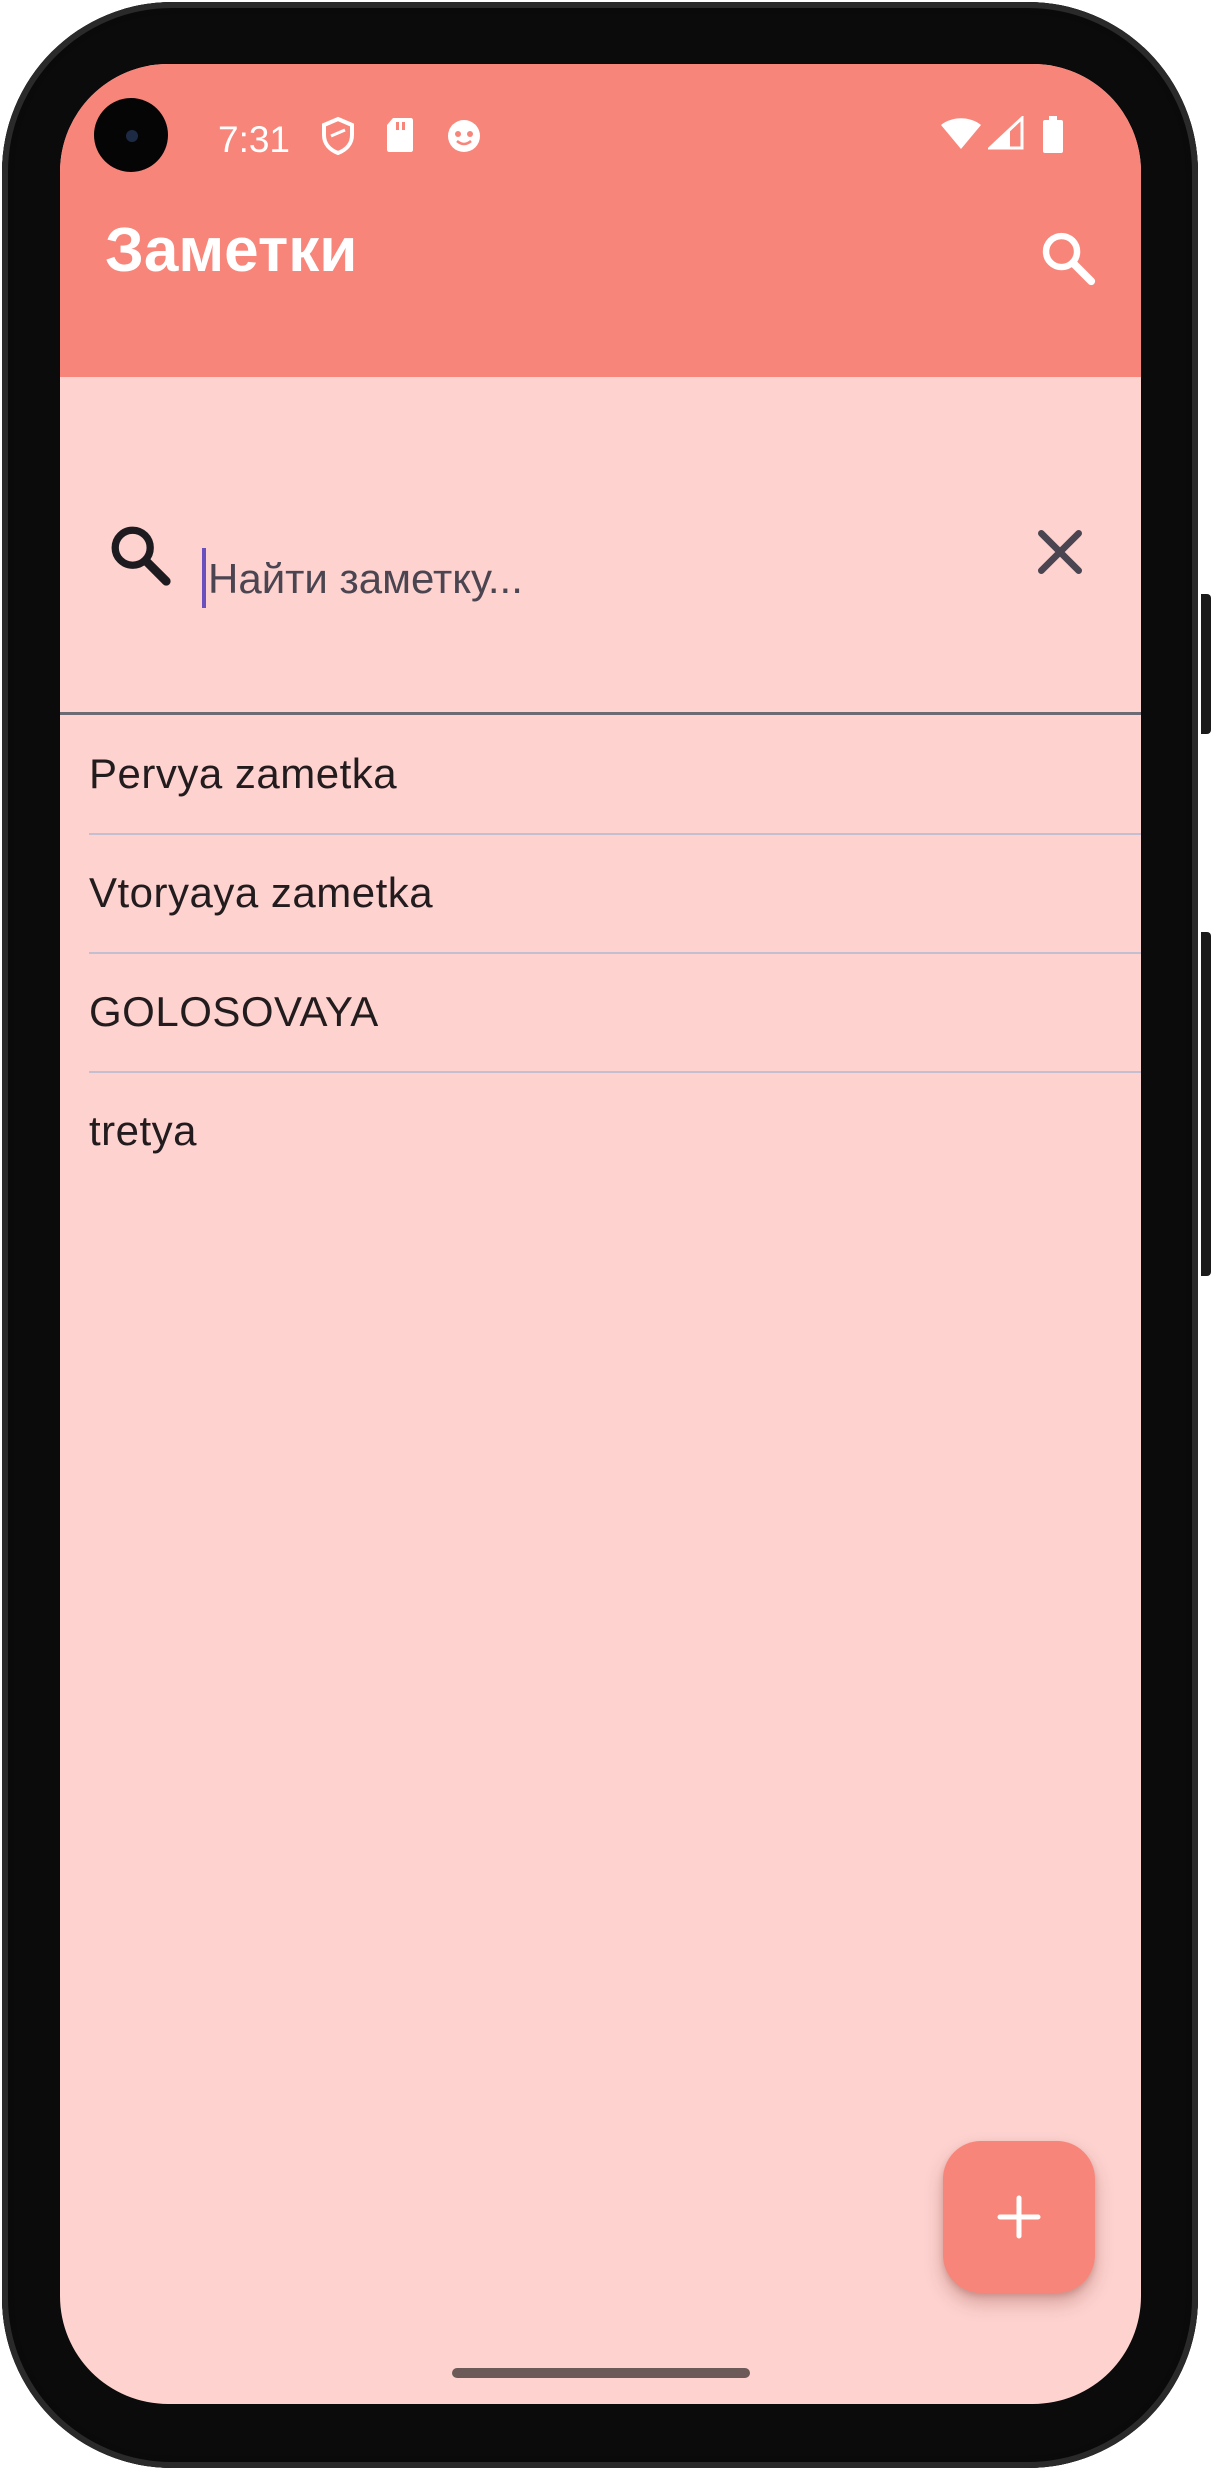 This screenshot has height=2474, width=1211. Describe the element at coordinates (1006, 133) in the screenshot. I see `signal-icon` at that location.